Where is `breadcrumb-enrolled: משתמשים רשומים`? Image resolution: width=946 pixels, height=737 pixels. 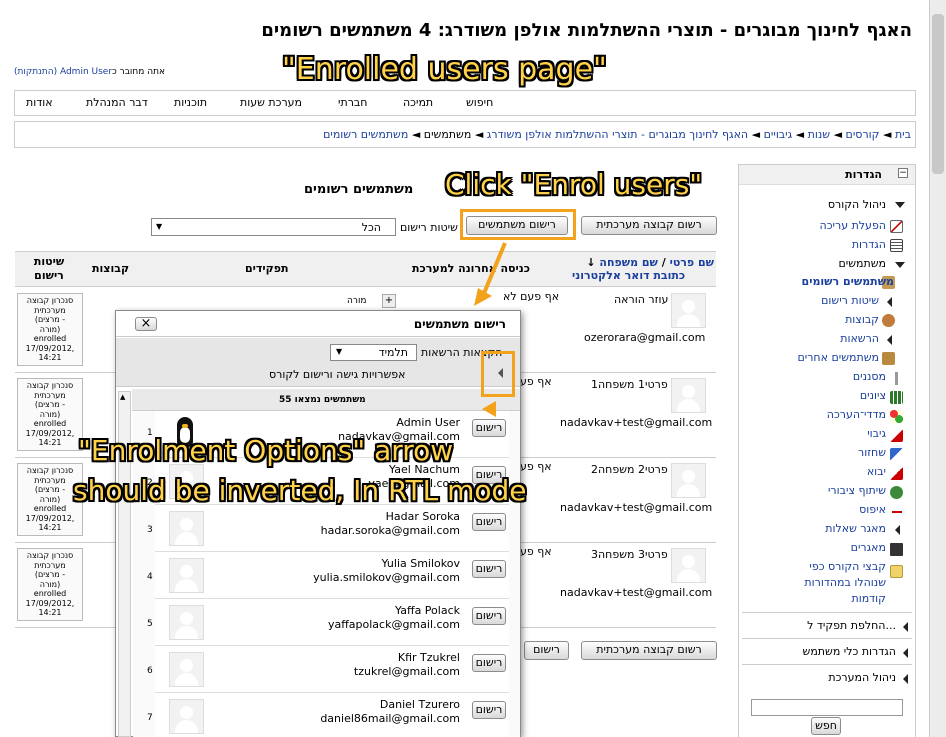 breadcrumb-enrolled: משתמשים רשומים is located at coordinates (365, 134).